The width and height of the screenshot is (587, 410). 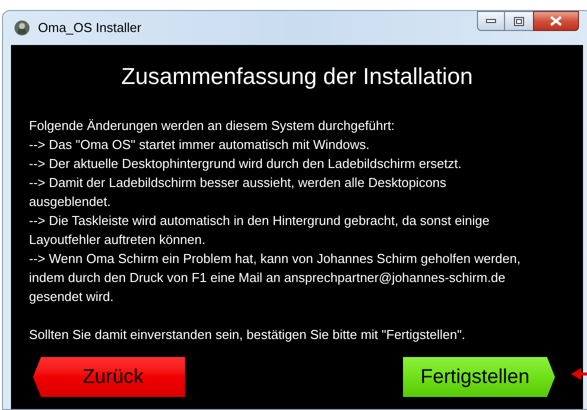 I want to click on arrow-icon, so click(x=579, y=374).